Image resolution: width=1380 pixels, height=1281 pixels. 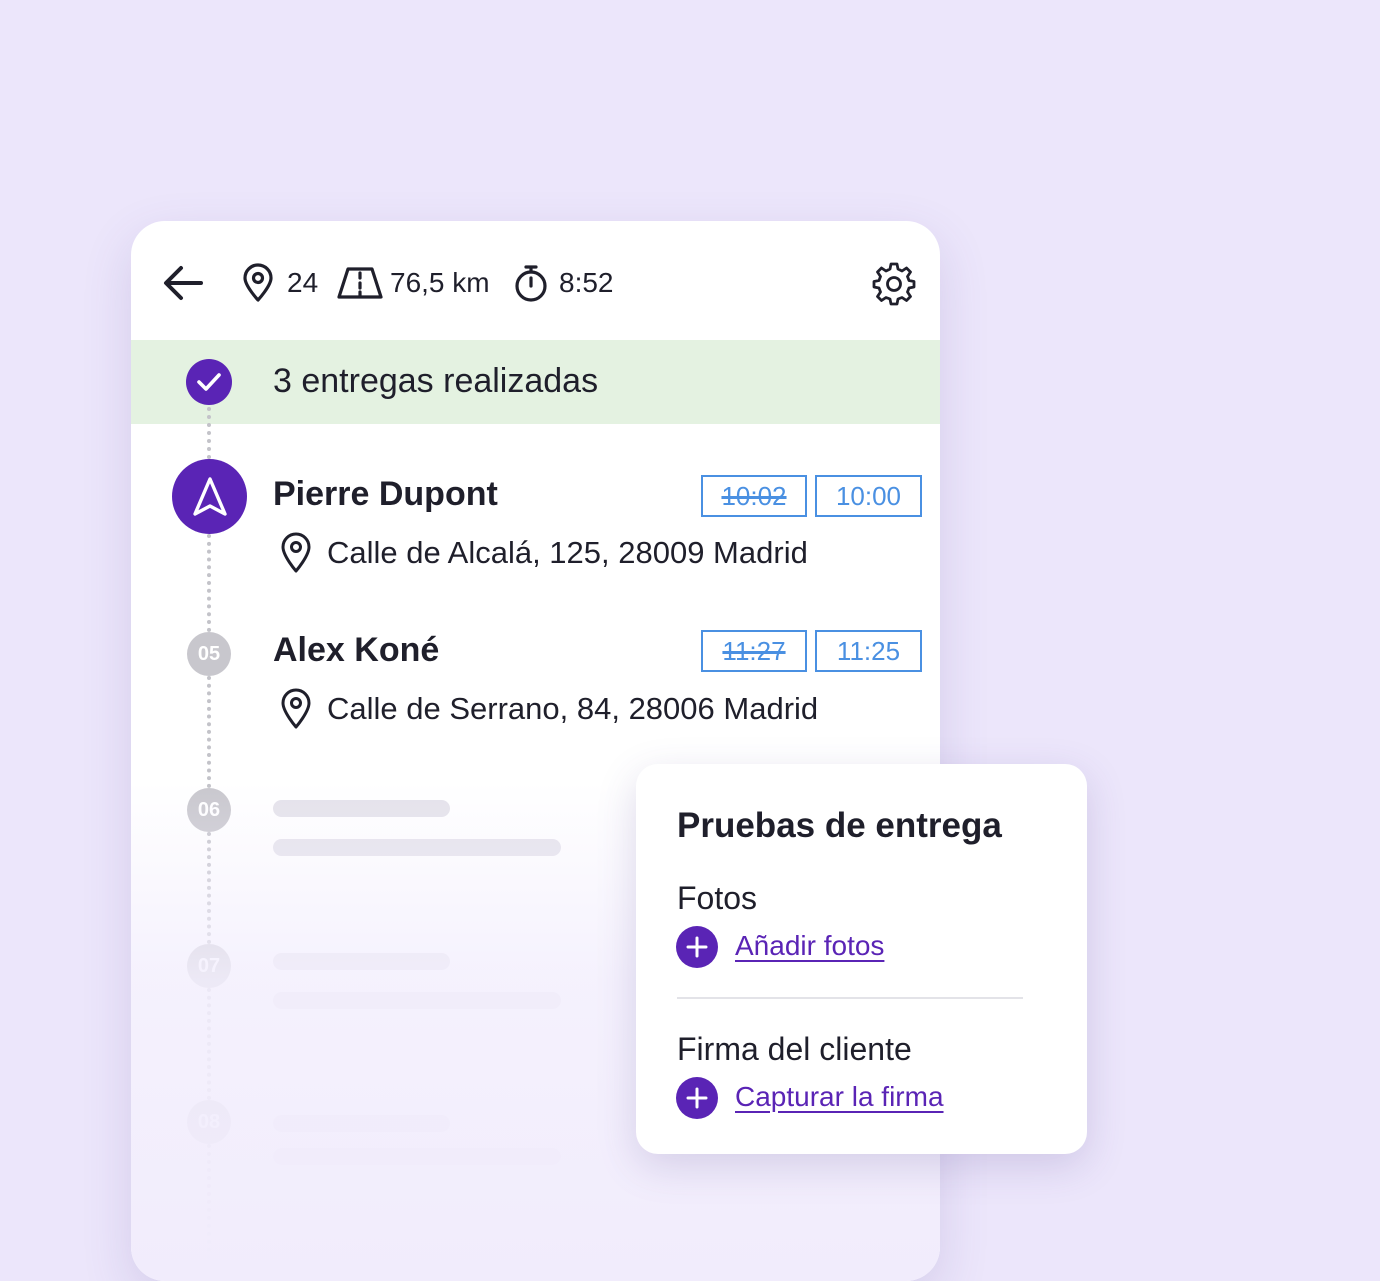 I want to click on stop-number-badge: 06, so click(x=209, y=810).